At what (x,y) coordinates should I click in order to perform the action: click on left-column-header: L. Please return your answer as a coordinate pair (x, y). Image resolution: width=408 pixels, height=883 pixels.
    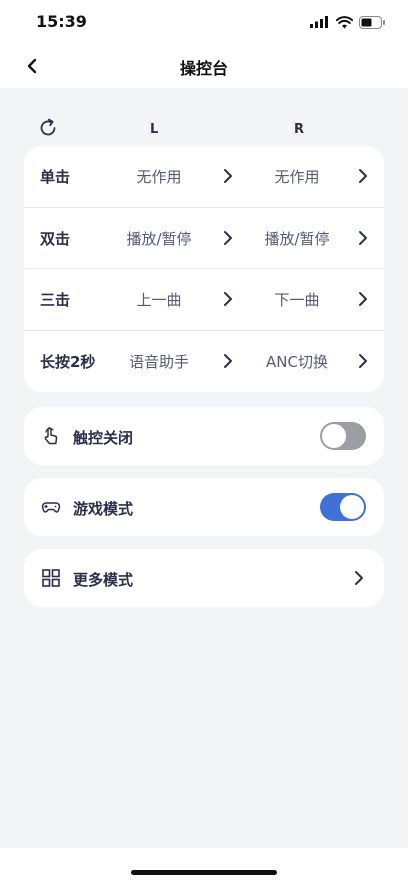
    Looking at the image, I should click on (154, 129).